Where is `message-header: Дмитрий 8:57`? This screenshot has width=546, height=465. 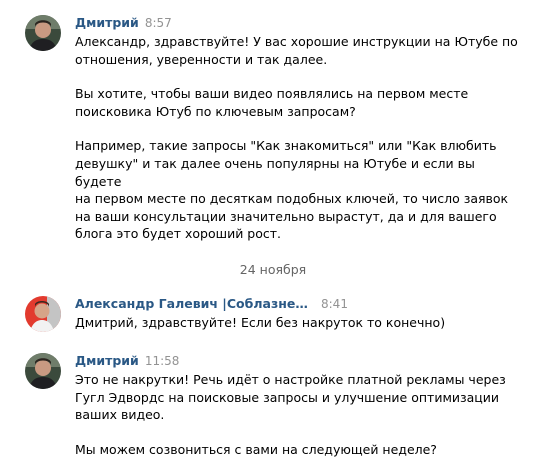
message-header: Дмитрий 8:57 is located at coordinates (123, 23).